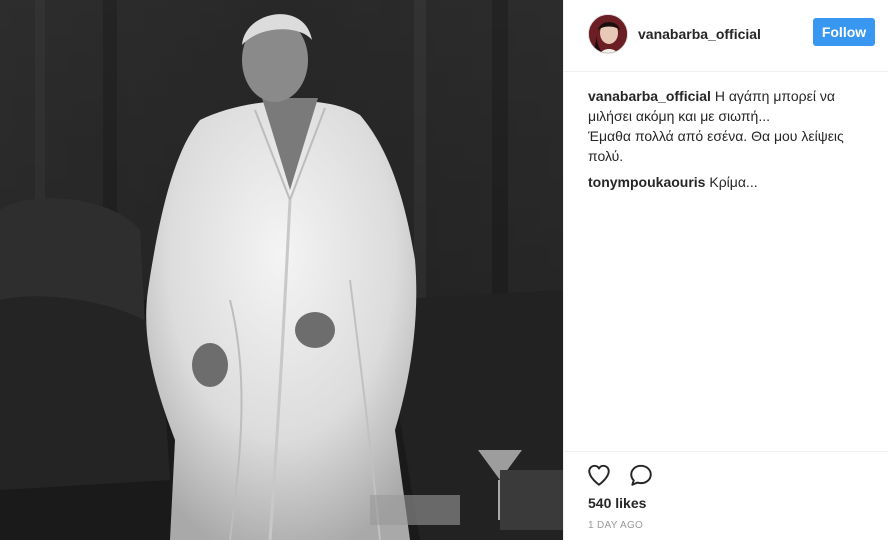  What do you see at coordinates (615, 525) in the screenshot?
I see `post-timestamp: 1 DAY AGO` at bounding box center [615, 525].